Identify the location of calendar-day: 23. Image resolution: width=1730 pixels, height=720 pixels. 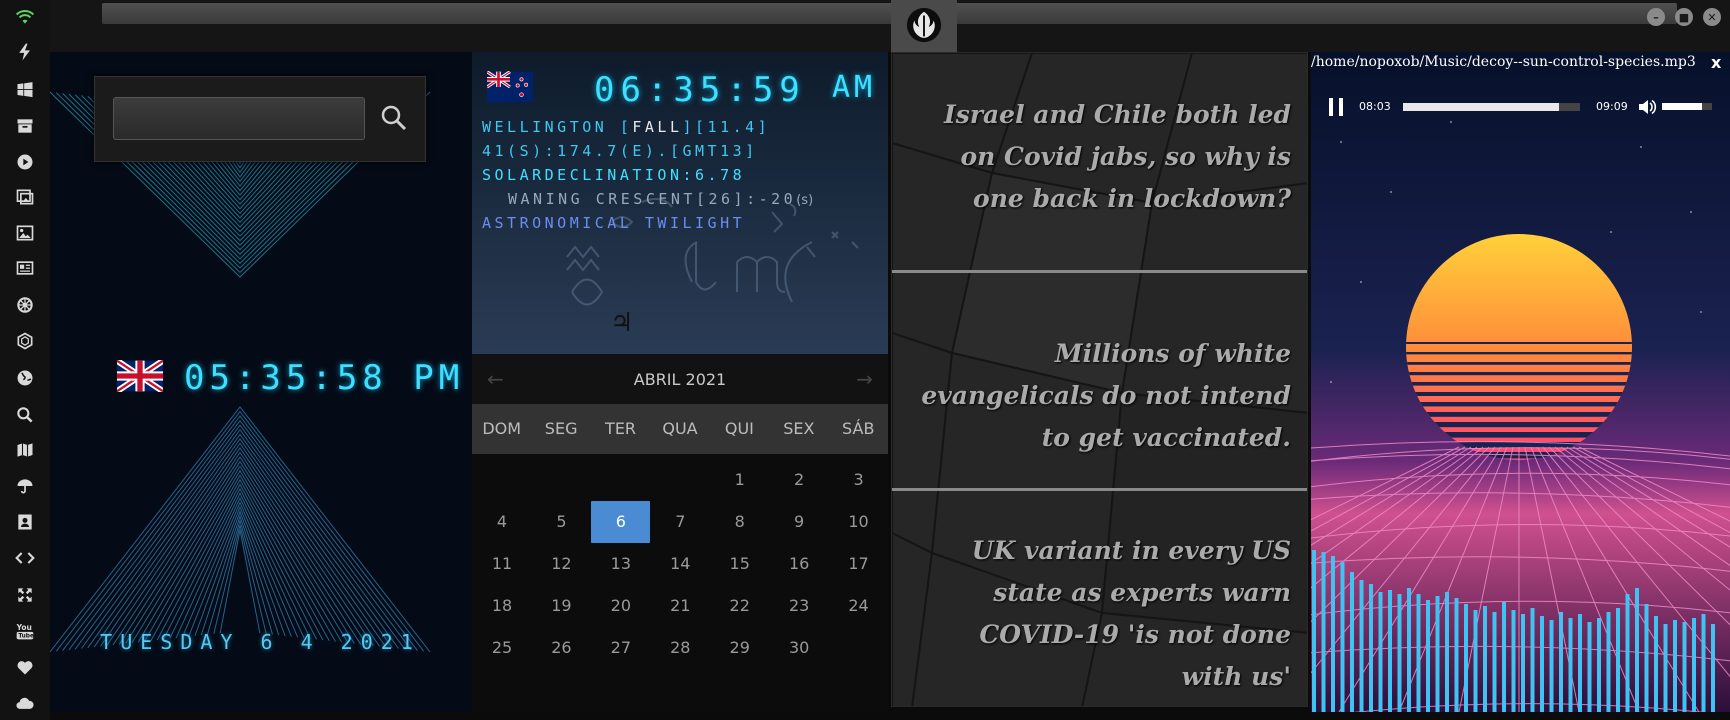
(799, 606).